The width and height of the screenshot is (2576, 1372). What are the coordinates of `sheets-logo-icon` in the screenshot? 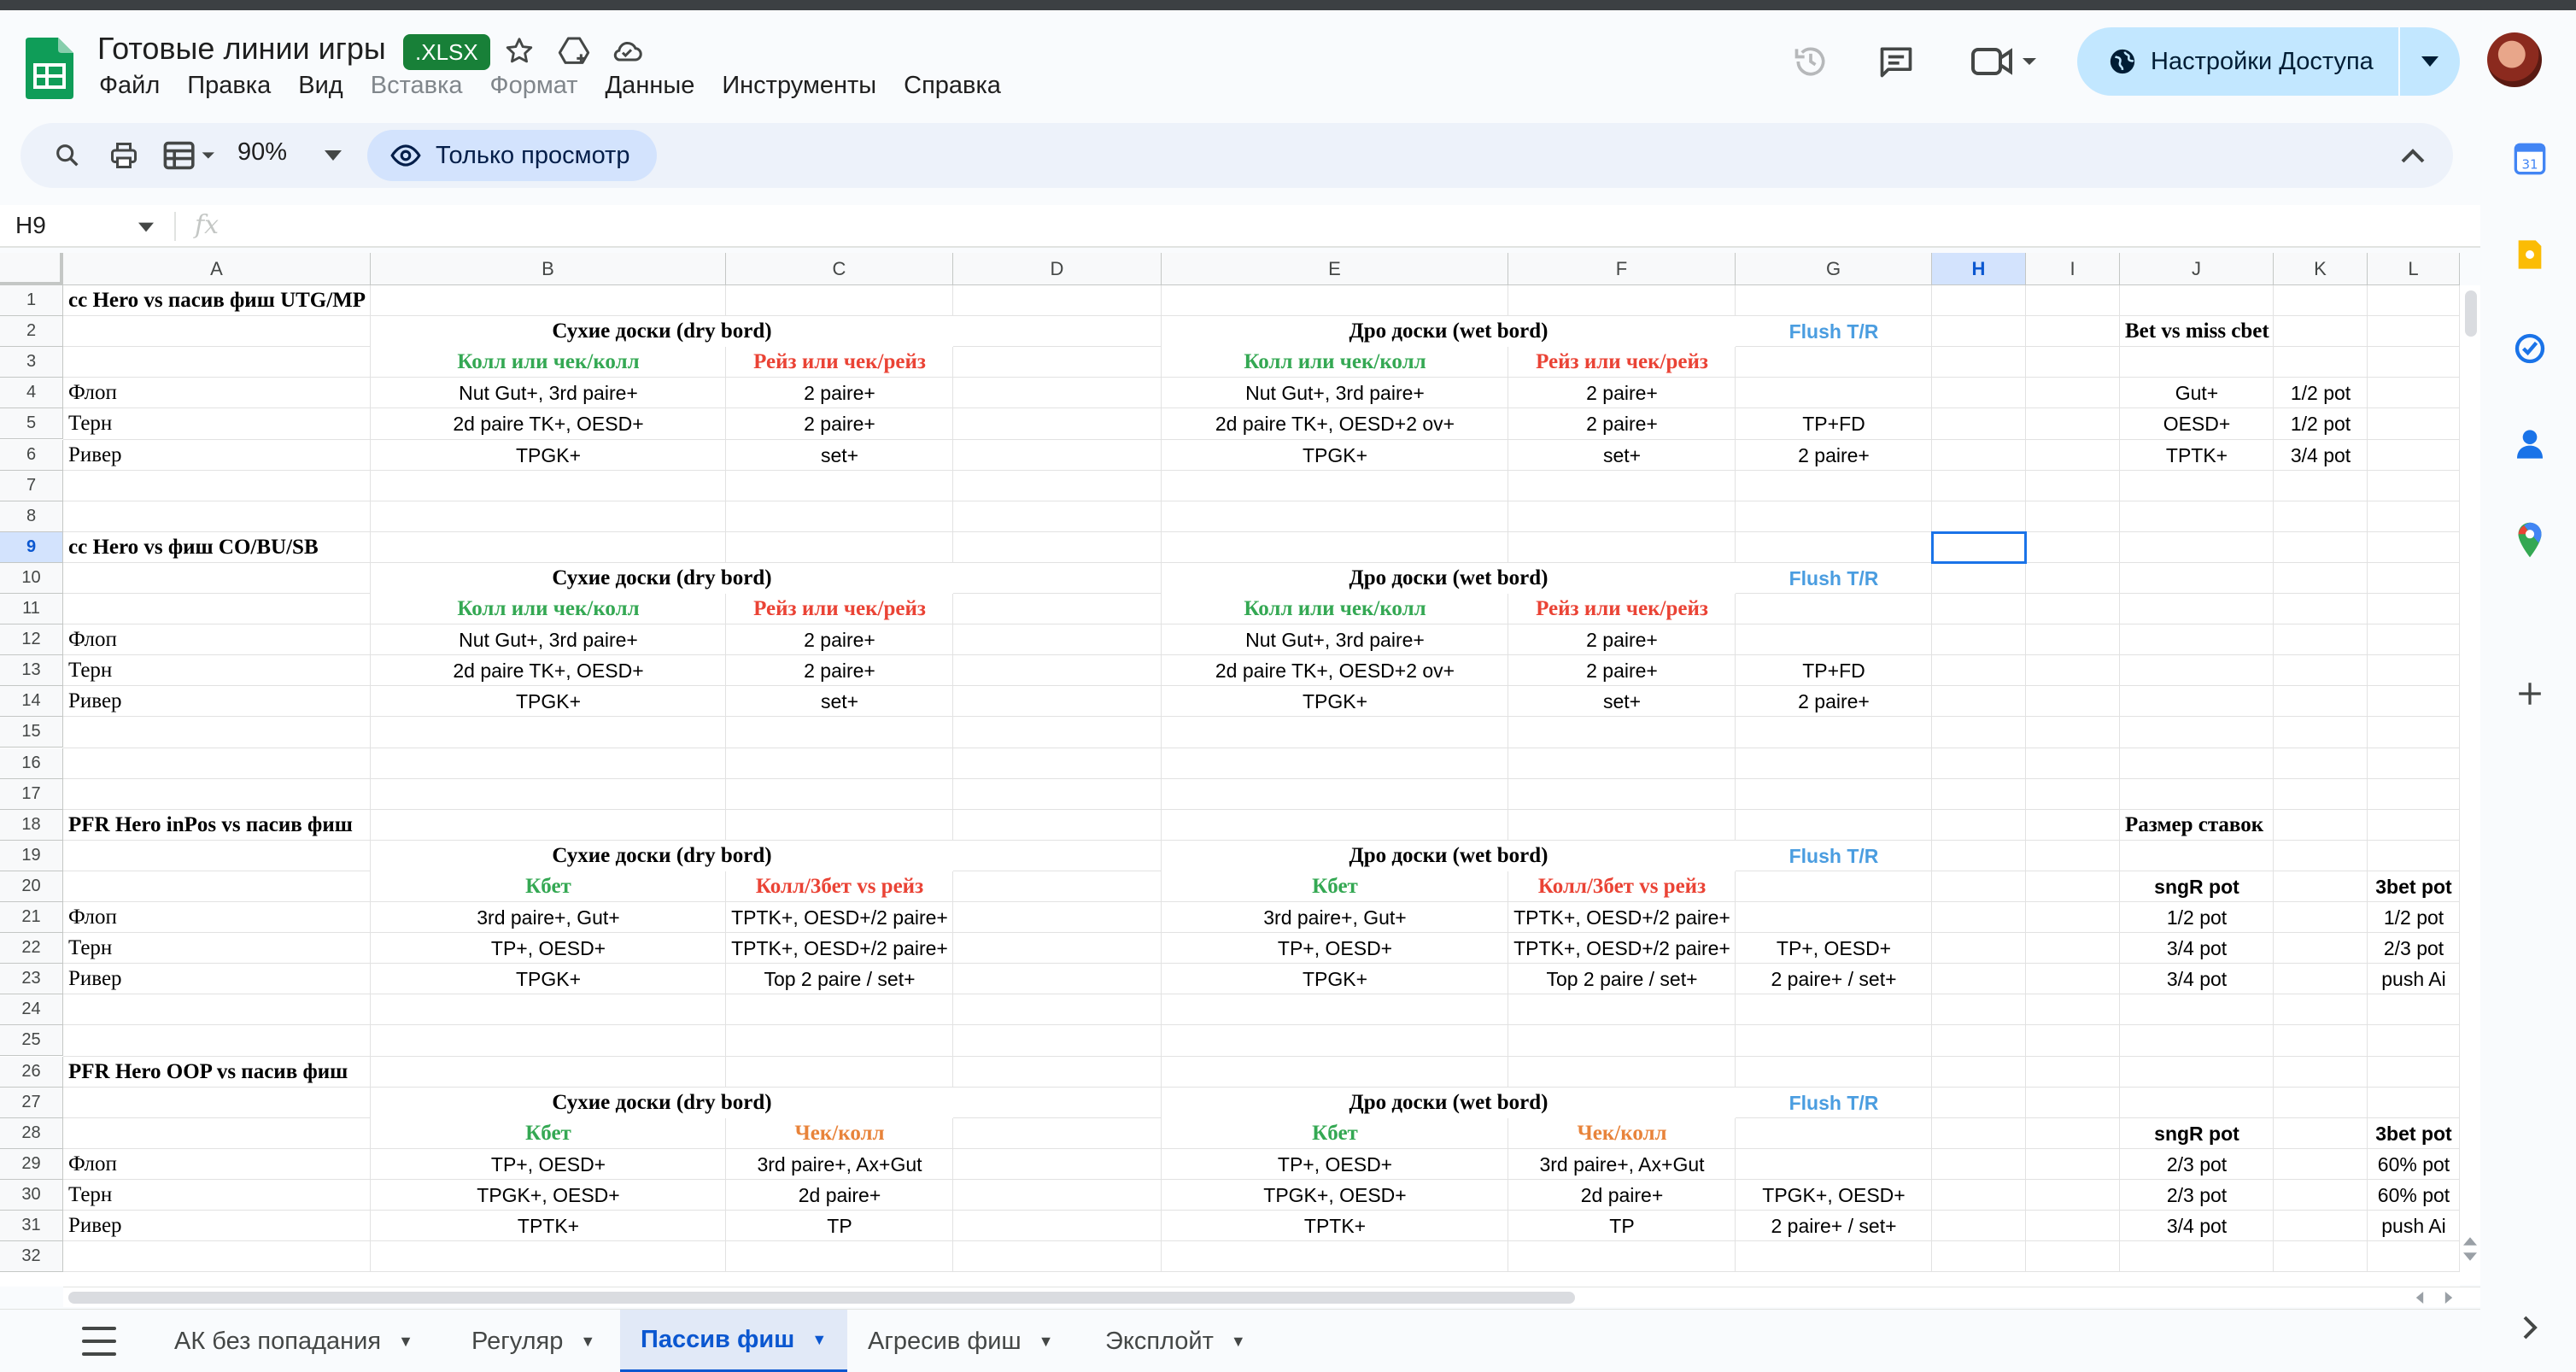 It's located at (49, 68).